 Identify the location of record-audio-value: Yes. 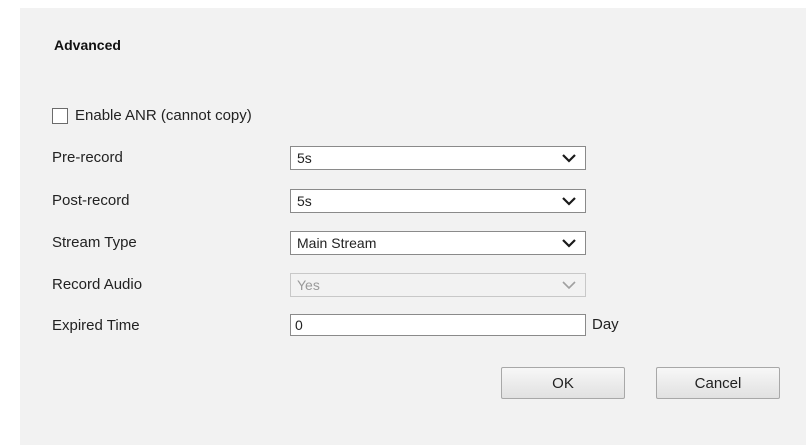
(308, 285).